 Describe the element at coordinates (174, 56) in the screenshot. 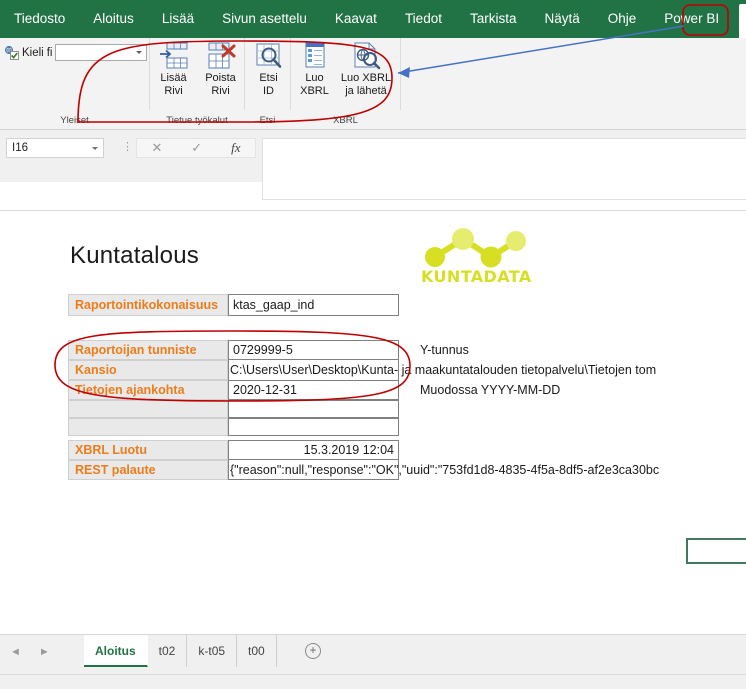

I see `insert-row-icon` at that location.